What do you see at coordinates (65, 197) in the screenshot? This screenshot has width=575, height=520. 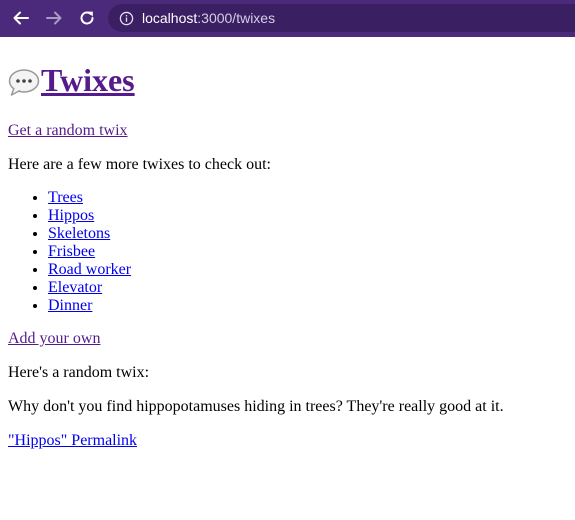 I see `twix-link-trees: Trees` at bounding box center [65, 197].